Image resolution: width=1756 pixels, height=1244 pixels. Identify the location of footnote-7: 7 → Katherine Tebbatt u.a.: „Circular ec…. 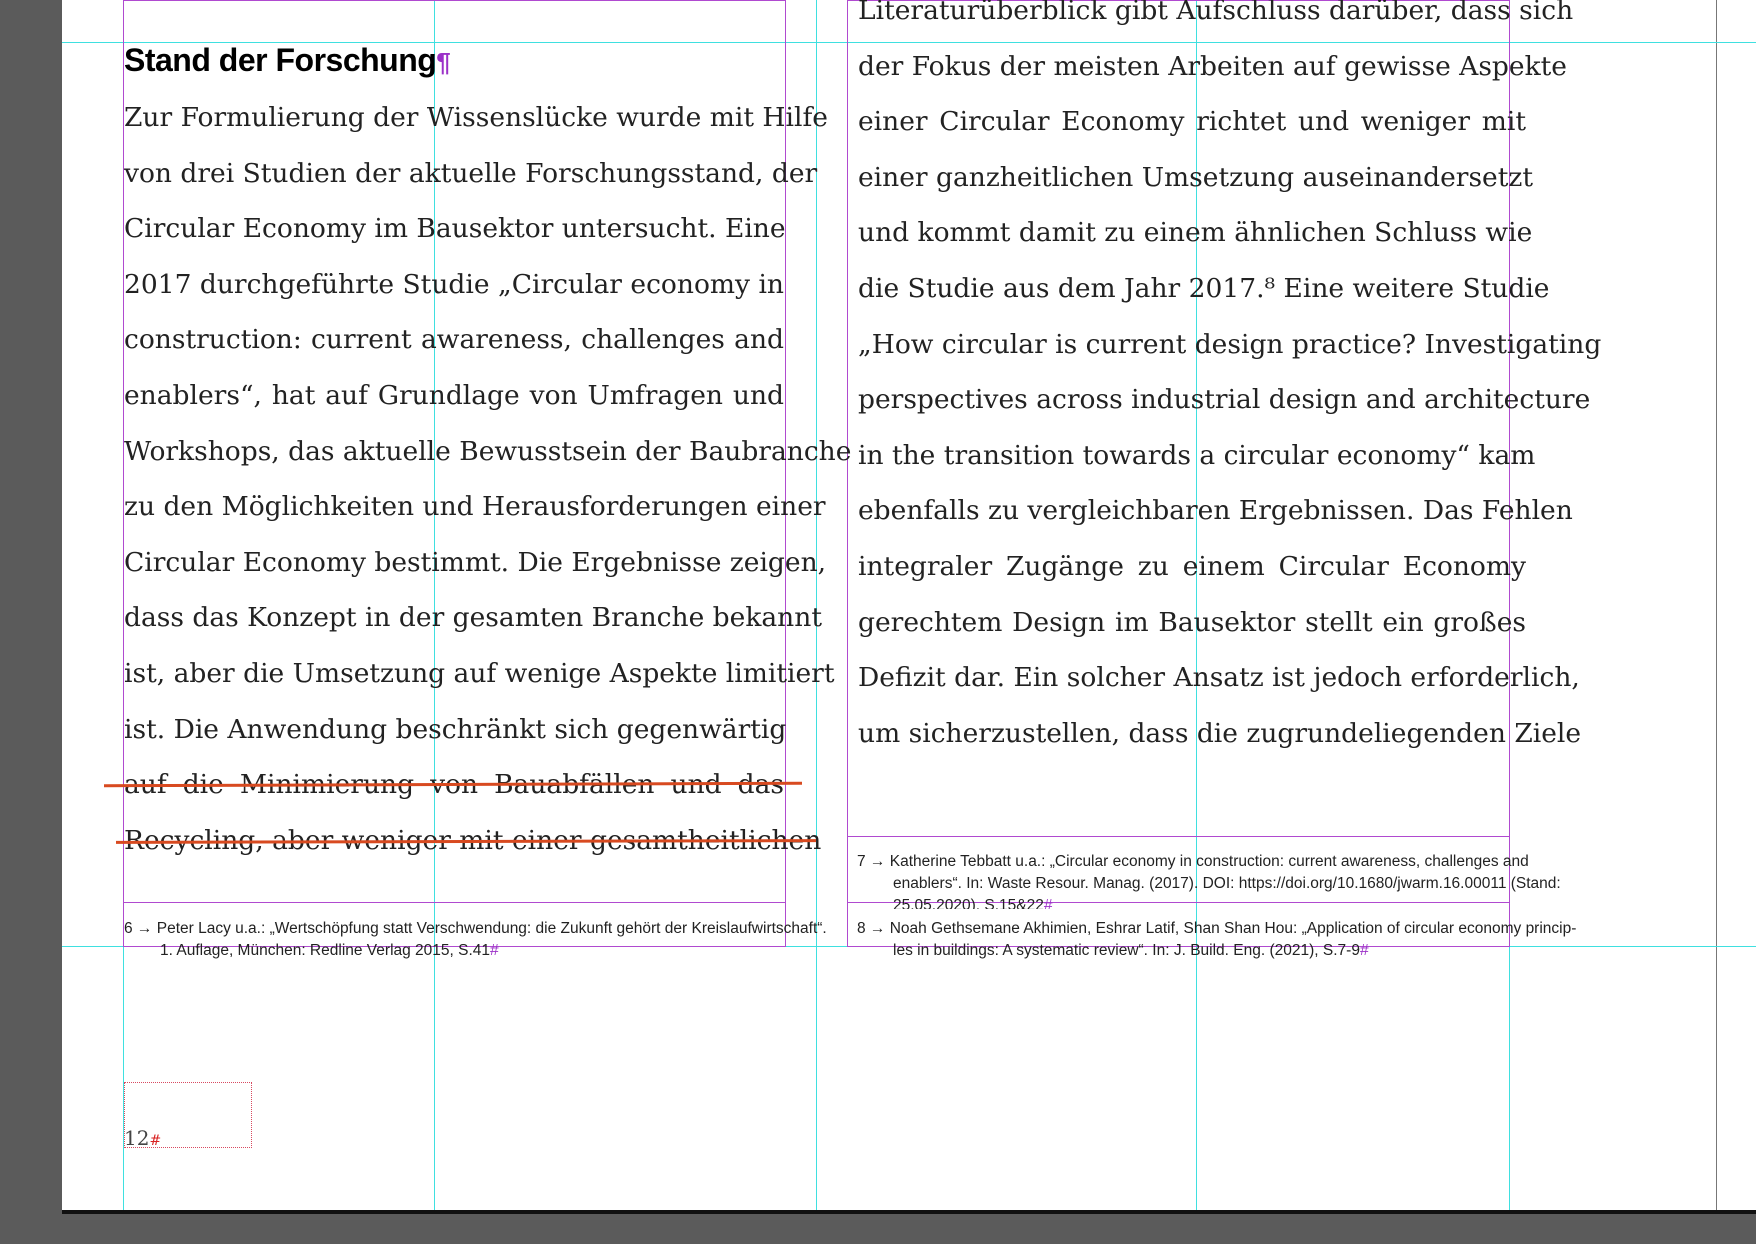
(1209, 880).